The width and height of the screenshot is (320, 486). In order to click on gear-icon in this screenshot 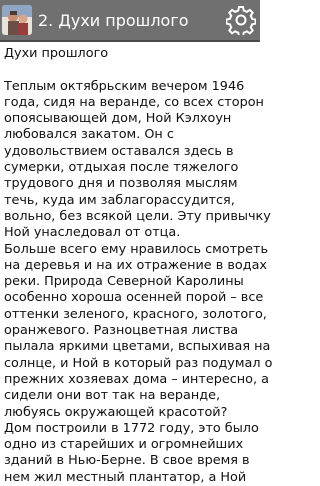, I will do `click(241, 20)`.